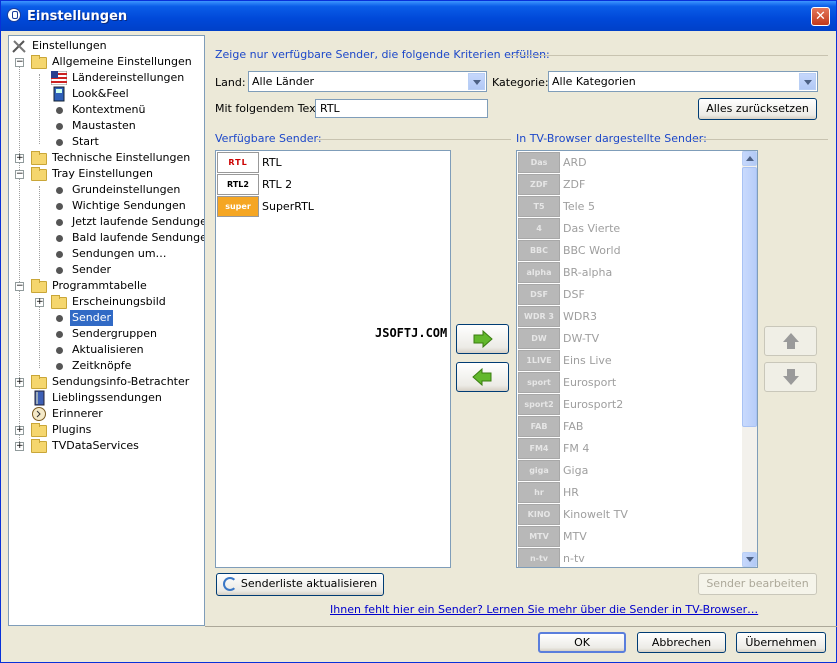  I want to click on tree-node: − Programmtabelle, so click(106, 286).